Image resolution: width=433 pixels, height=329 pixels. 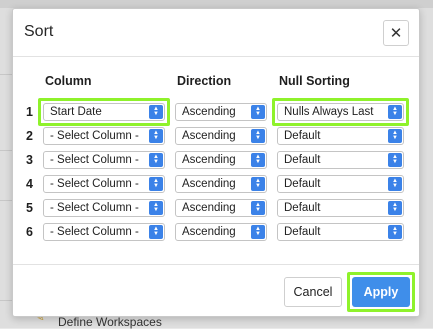 I want to click on row-number: 1, so click(x=29, y=112).